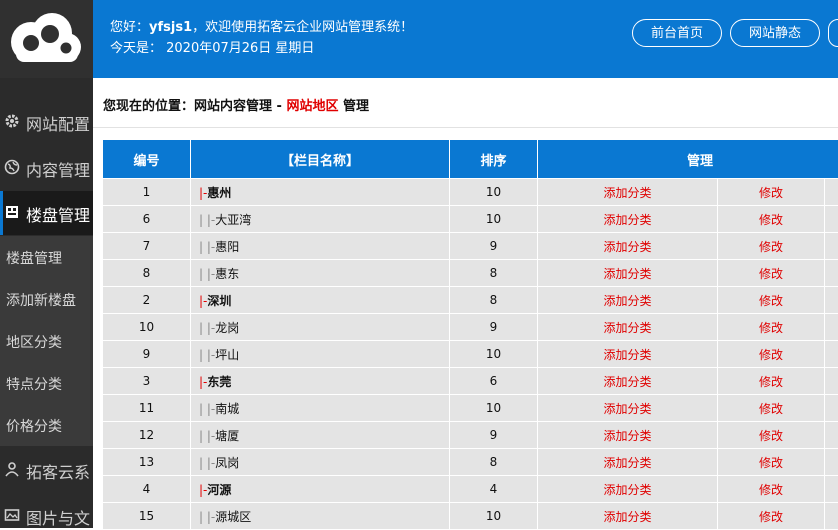  Describe the element at coordinates (470, 273) in the screenshot. I see `table-row: 8| |-惠东8添加分类修改` at that location.